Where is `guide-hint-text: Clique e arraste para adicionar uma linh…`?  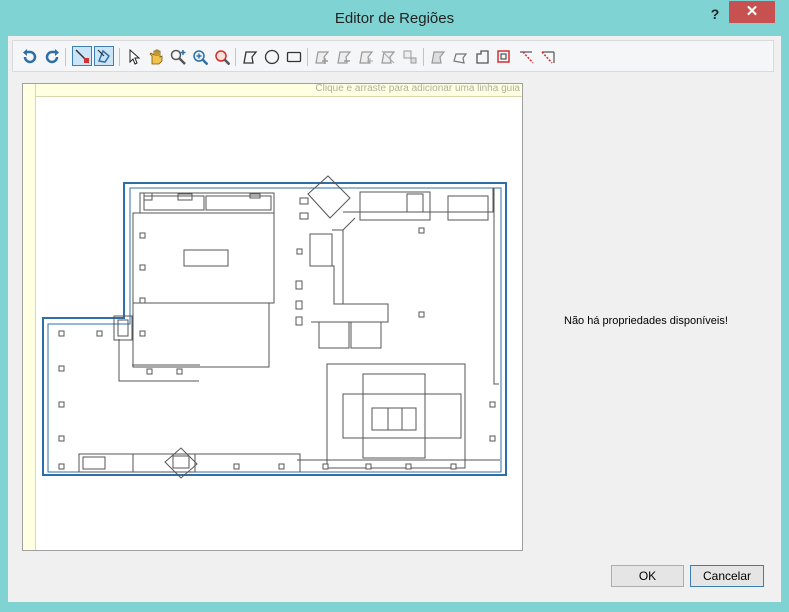
guide-hint-text: Clique e arraste para adicionar uma linh… is located at coordinates (417, 88).